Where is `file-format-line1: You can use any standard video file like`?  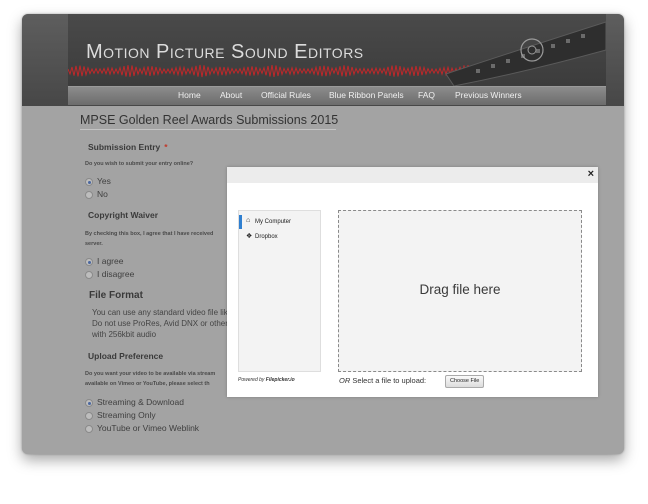
file-format-line1: You can use any standard video file like is located at coordinates (162, 312).